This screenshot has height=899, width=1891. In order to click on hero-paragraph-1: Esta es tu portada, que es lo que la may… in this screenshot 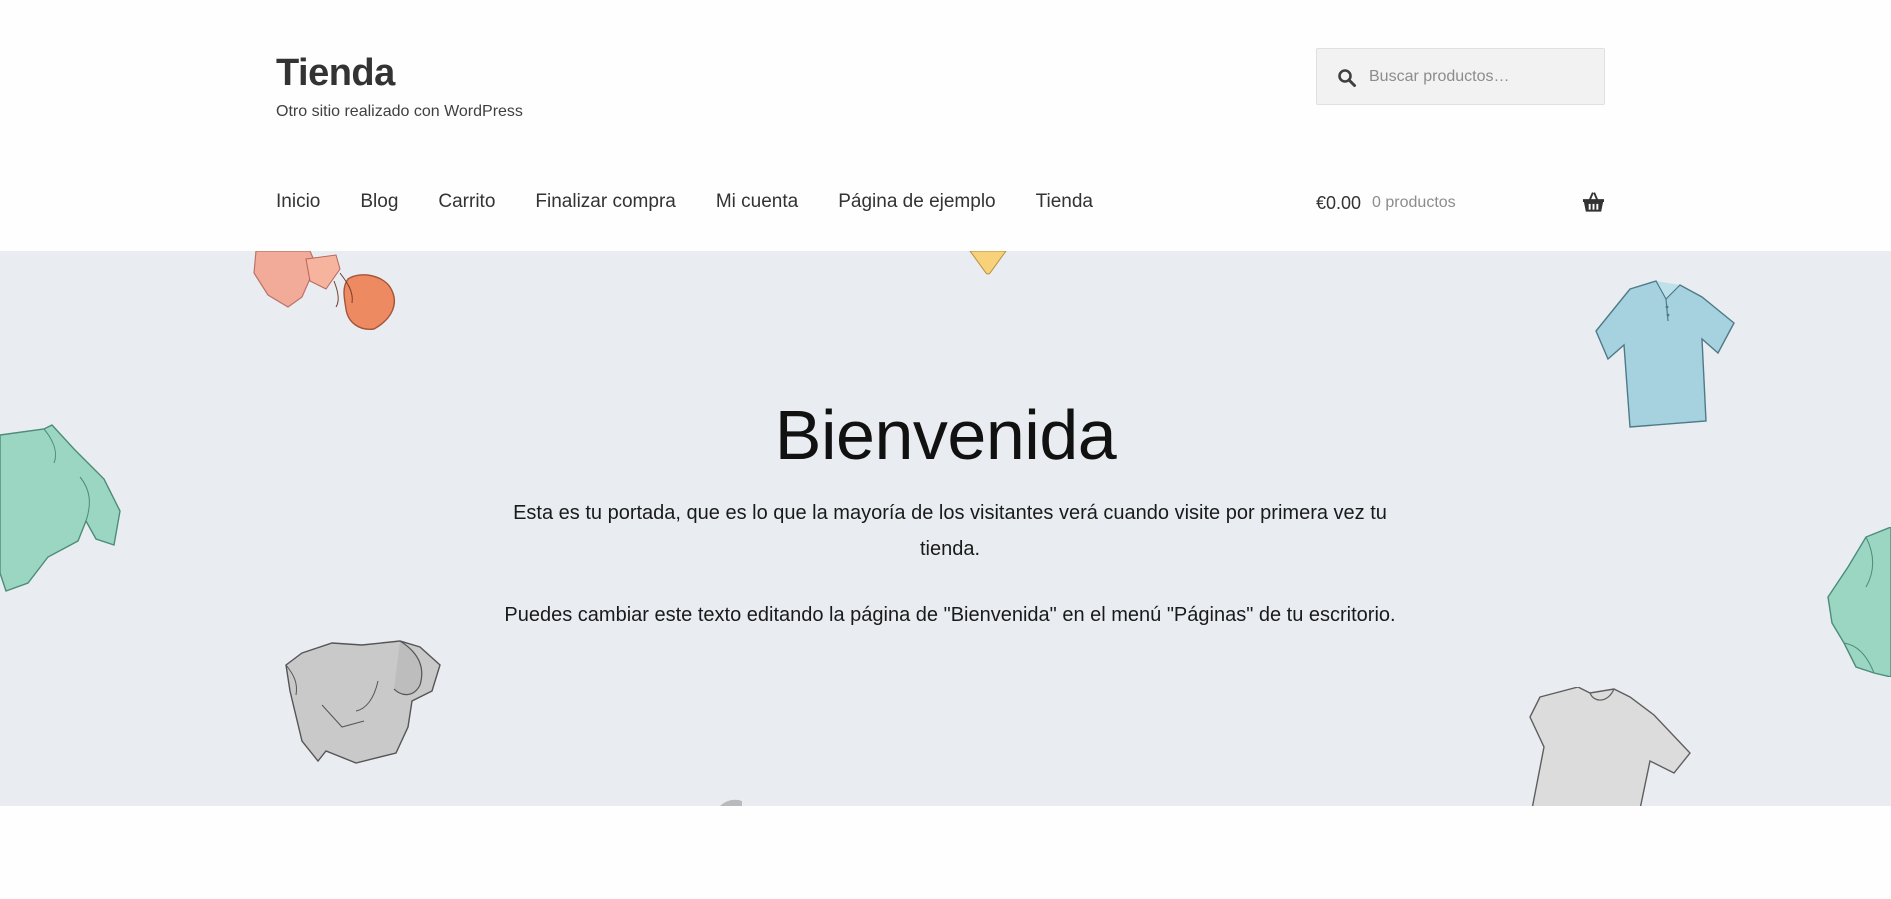, I will do `click(950, 531)`.